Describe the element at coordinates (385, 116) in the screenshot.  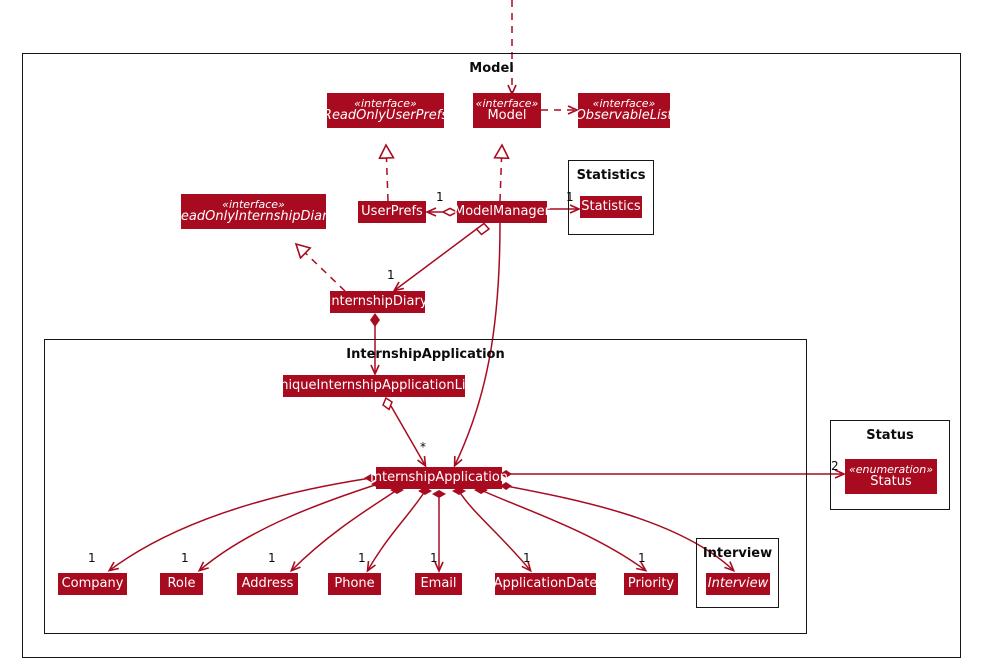
I see `class-name-readonlyuserprefs: ReadOnlyUserPrefs` at that location.